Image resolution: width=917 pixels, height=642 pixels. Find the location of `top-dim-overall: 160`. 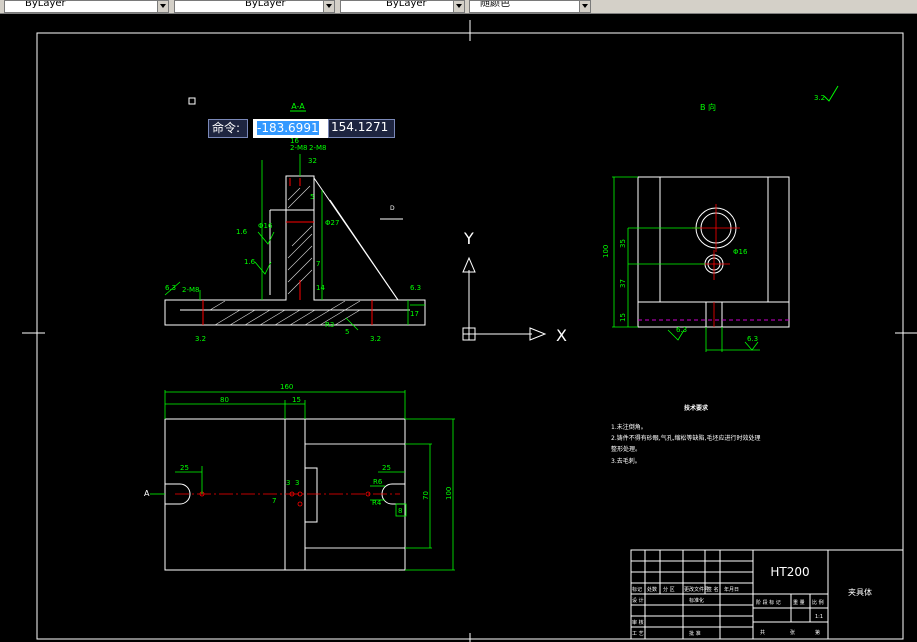

top-dim-overall: 160 is located at coordinates (286, 387).